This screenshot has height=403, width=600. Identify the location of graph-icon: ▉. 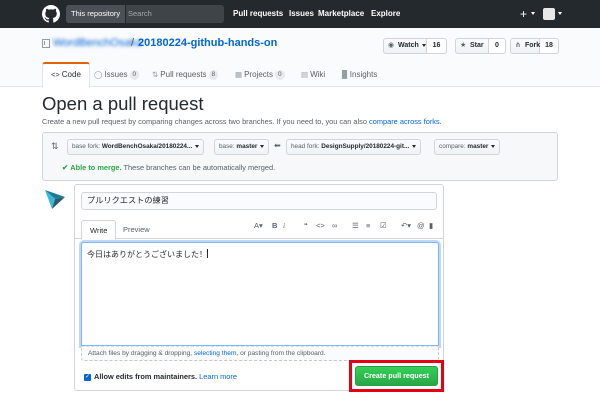
(345, 74).